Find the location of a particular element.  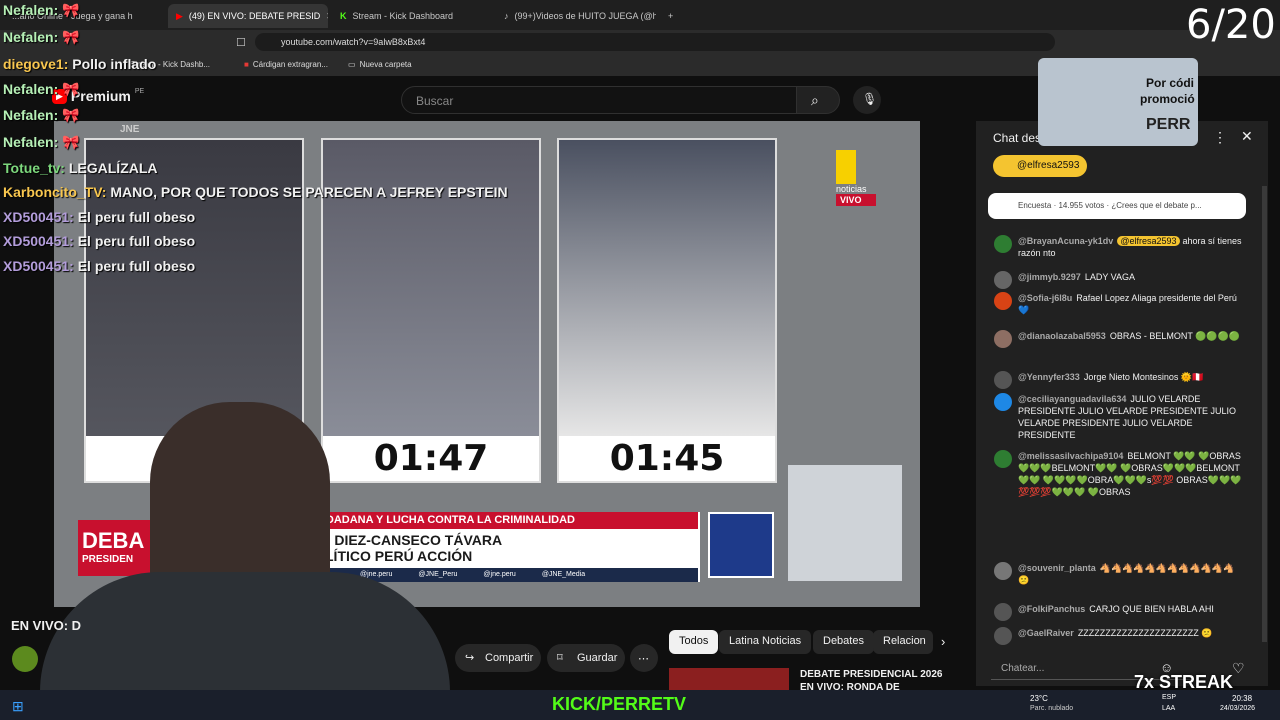

more-button: ⋯ is located at coordinates (644, 658).